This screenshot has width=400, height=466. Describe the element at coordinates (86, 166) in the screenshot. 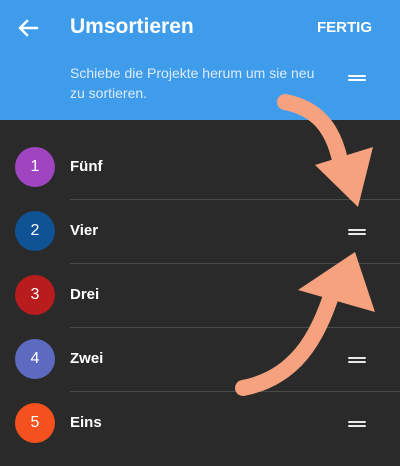

I see `project-label: Fünf` at that location.